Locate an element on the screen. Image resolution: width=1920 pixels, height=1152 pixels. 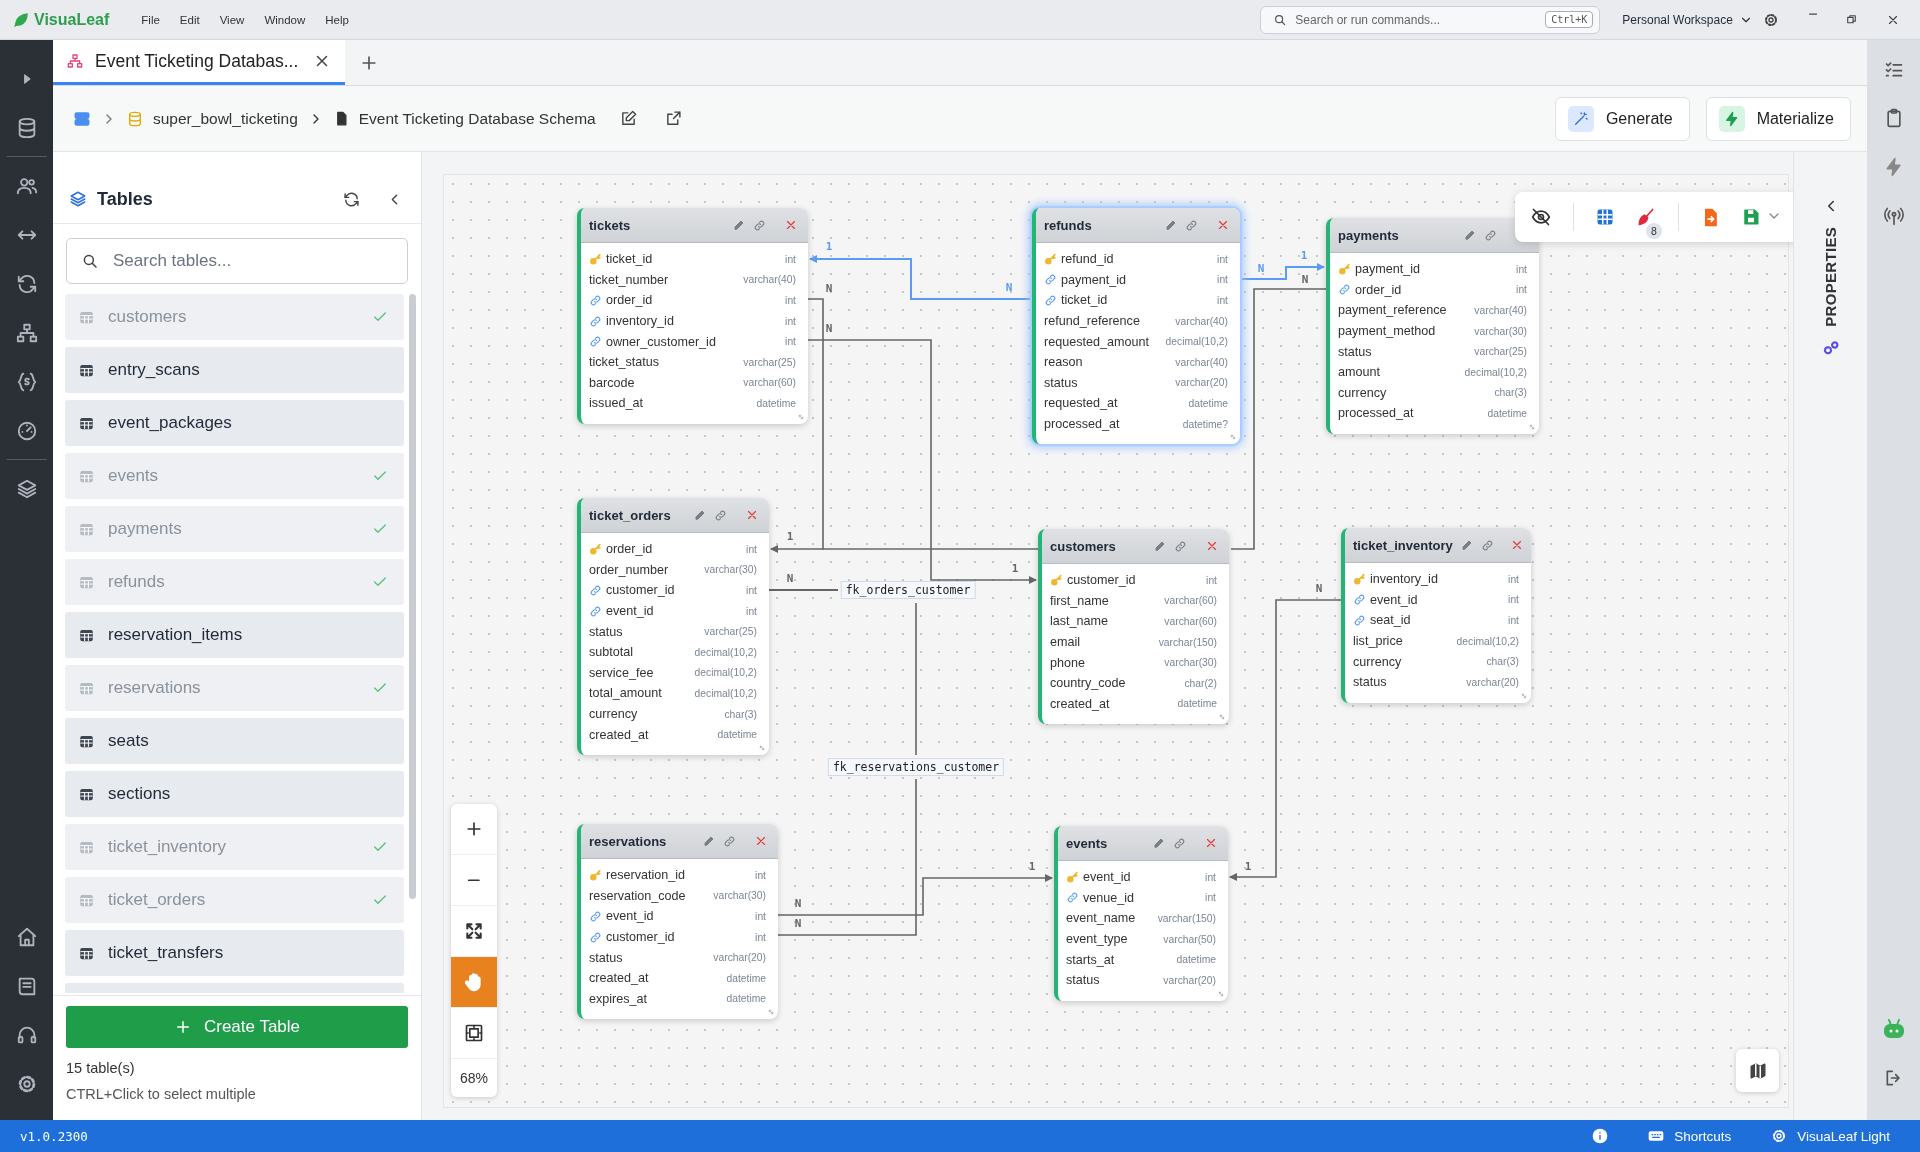
create-table-button: Create Table is located at coordinates (237, 1027).